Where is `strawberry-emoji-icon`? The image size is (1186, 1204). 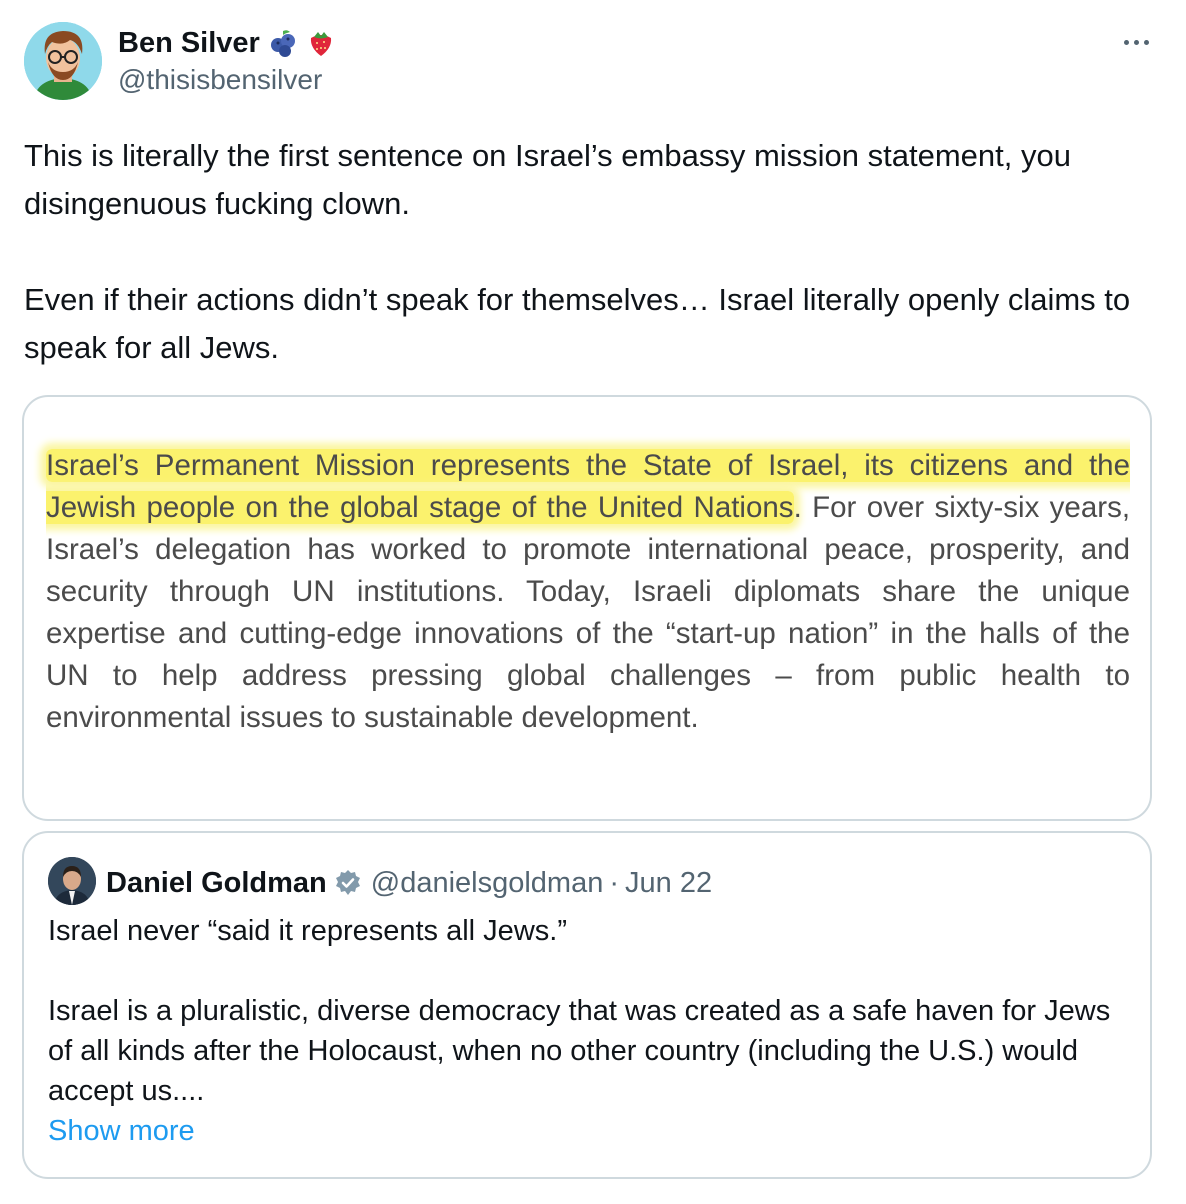 strawberry-emoji-icon is located at coordinates (320, 44).